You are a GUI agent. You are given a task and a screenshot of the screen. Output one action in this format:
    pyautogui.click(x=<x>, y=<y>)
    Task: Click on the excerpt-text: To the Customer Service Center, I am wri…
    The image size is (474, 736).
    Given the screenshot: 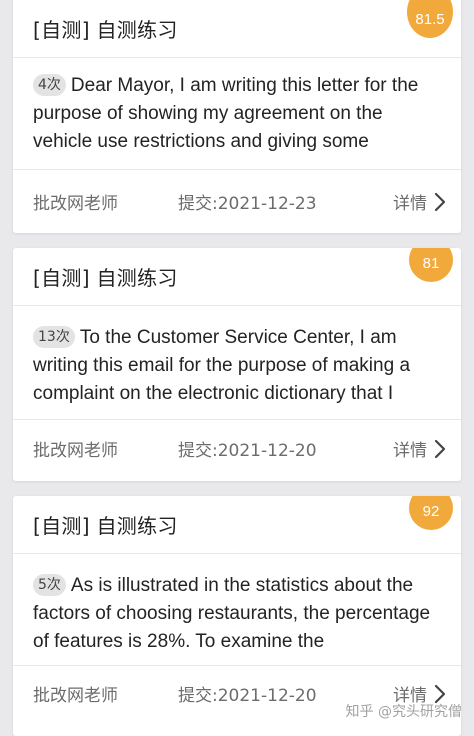 What is the action you would take?
    pyautogui.click(x=222, y=365)
    